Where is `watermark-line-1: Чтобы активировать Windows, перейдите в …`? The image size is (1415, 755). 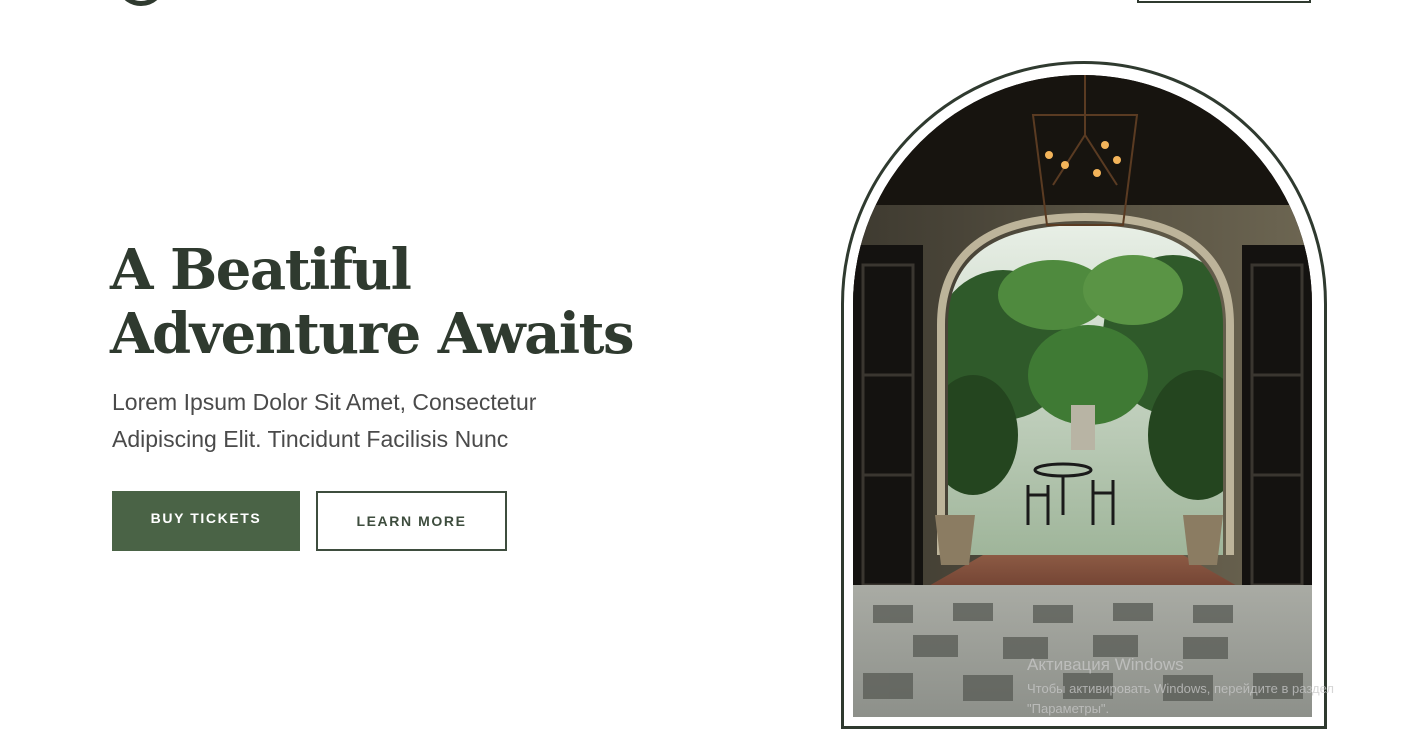 watermark-line-1: Чтобы активировать Windows, перейдите в … is located at coordinates (1180, 688).